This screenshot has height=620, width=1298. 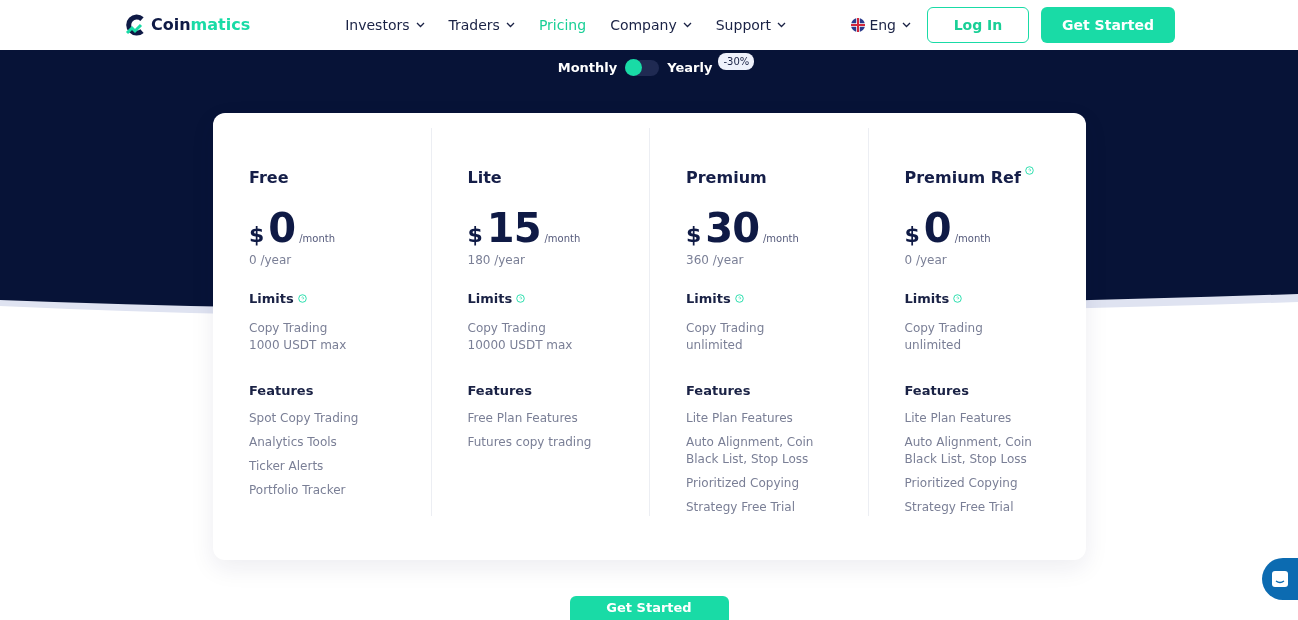 What do you see at coordinates (293, 442) in the screenshot?
I see `feature-item: Analytics Tools` at bounding box center [293, 442].